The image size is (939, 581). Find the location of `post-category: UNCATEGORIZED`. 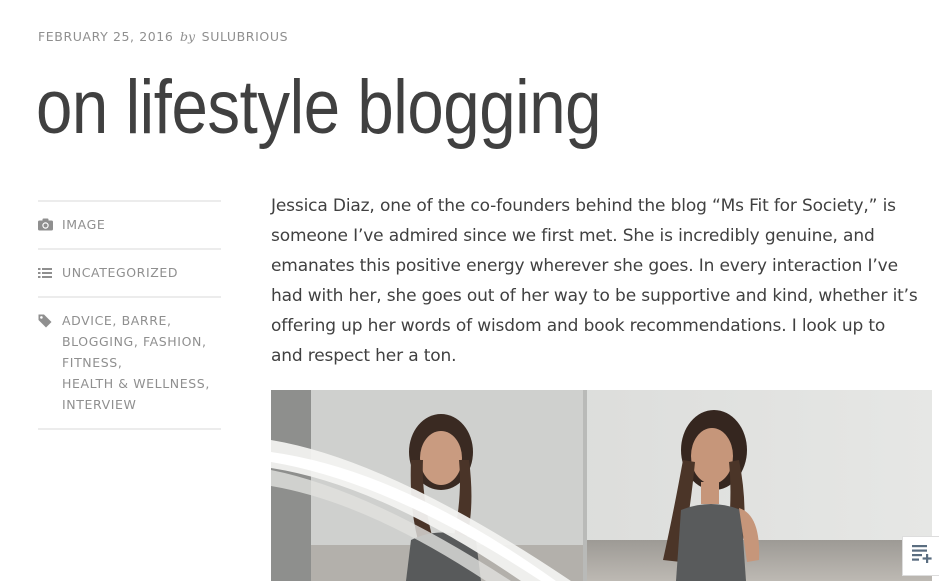

post-category: UNCATEGORIZED is located at coordinates (129, 272).